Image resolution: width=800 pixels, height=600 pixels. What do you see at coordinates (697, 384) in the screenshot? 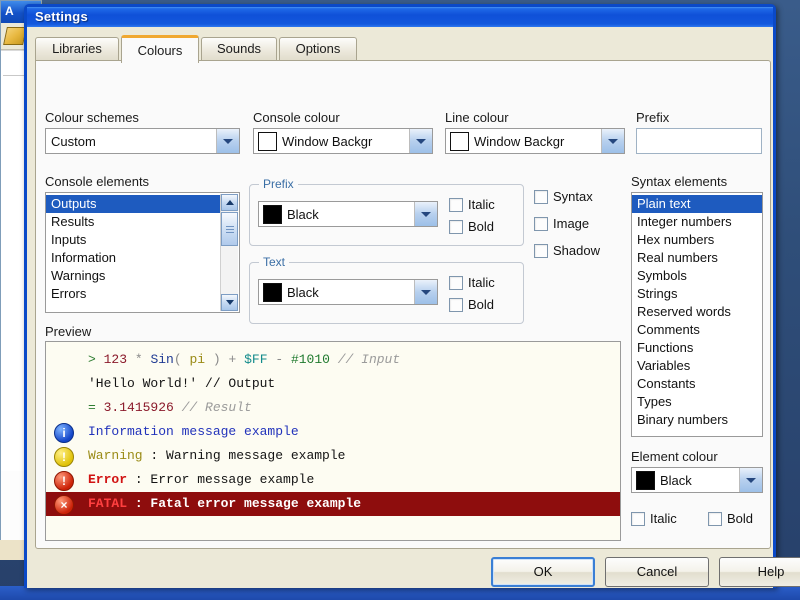
I see `list-item: Constants` at bounding box center [697, 384].